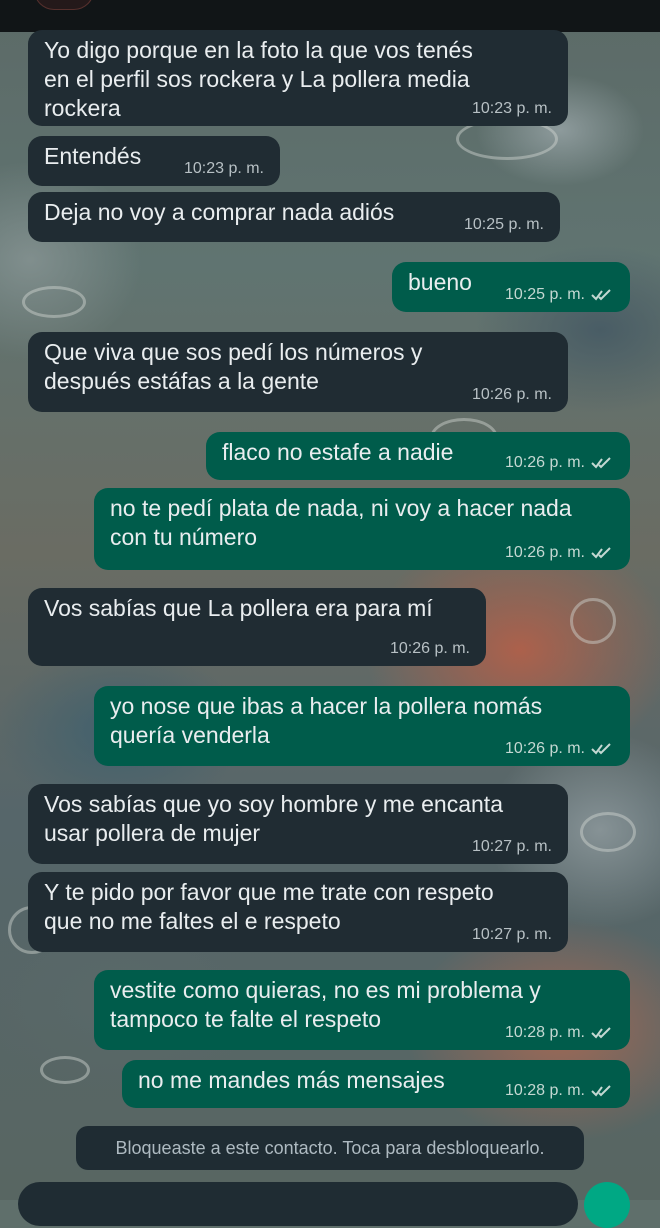  I want to click on outgoing-message: no me mandes más mensajes 10:28 p. m., so click(376, 1084).